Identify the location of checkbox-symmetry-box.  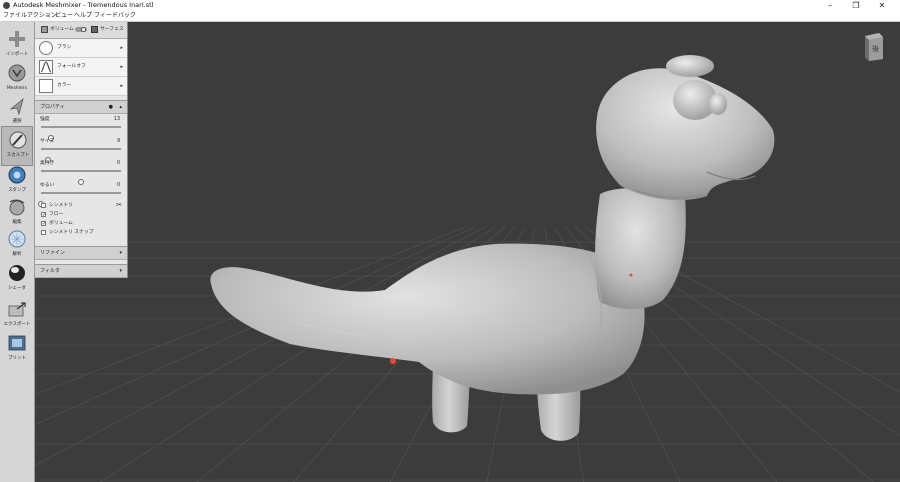
(43, 205).